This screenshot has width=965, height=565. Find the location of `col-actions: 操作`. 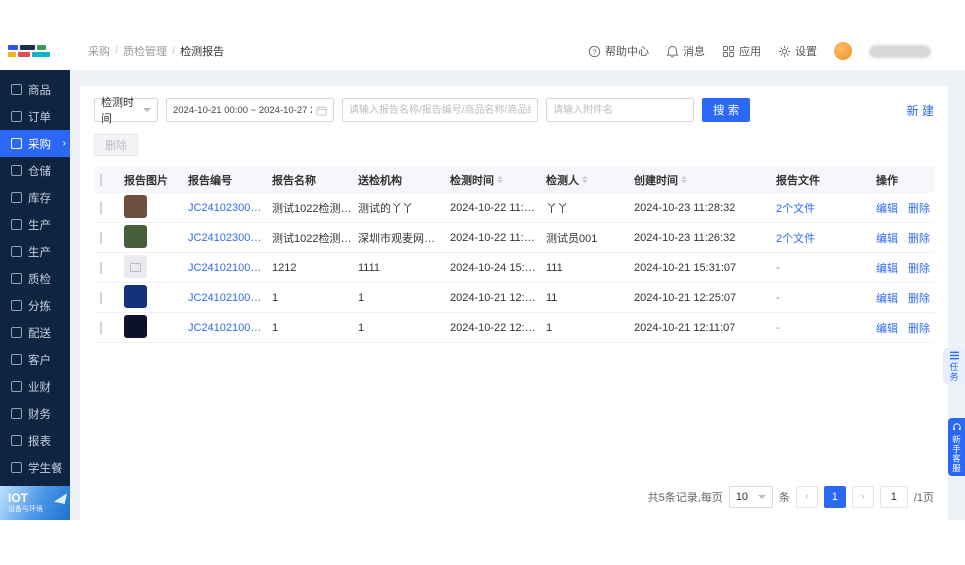

col-actions: 操作 is located at coordinates (887, 180).